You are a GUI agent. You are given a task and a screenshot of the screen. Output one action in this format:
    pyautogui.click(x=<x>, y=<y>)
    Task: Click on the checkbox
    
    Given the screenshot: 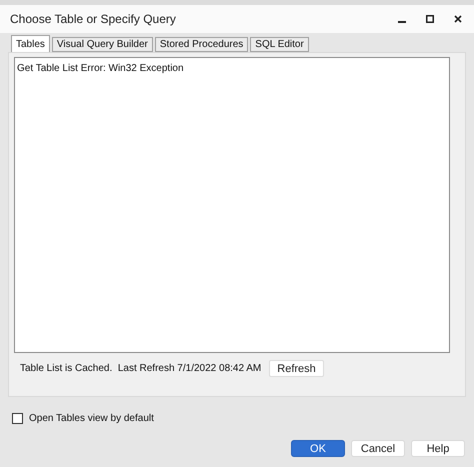 What is the action you would take?
    pyautogui.click(x=17, y=418)
    